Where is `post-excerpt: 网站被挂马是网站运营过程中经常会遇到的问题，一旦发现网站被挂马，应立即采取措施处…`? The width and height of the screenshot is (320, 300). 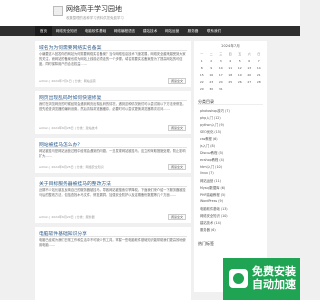 post-excerpt: 网站被挂马是网站运营过程中经常会遇到的问题，一旦发现网站被挂马，应立即采取措施处… is located at coordinates (112, 153).